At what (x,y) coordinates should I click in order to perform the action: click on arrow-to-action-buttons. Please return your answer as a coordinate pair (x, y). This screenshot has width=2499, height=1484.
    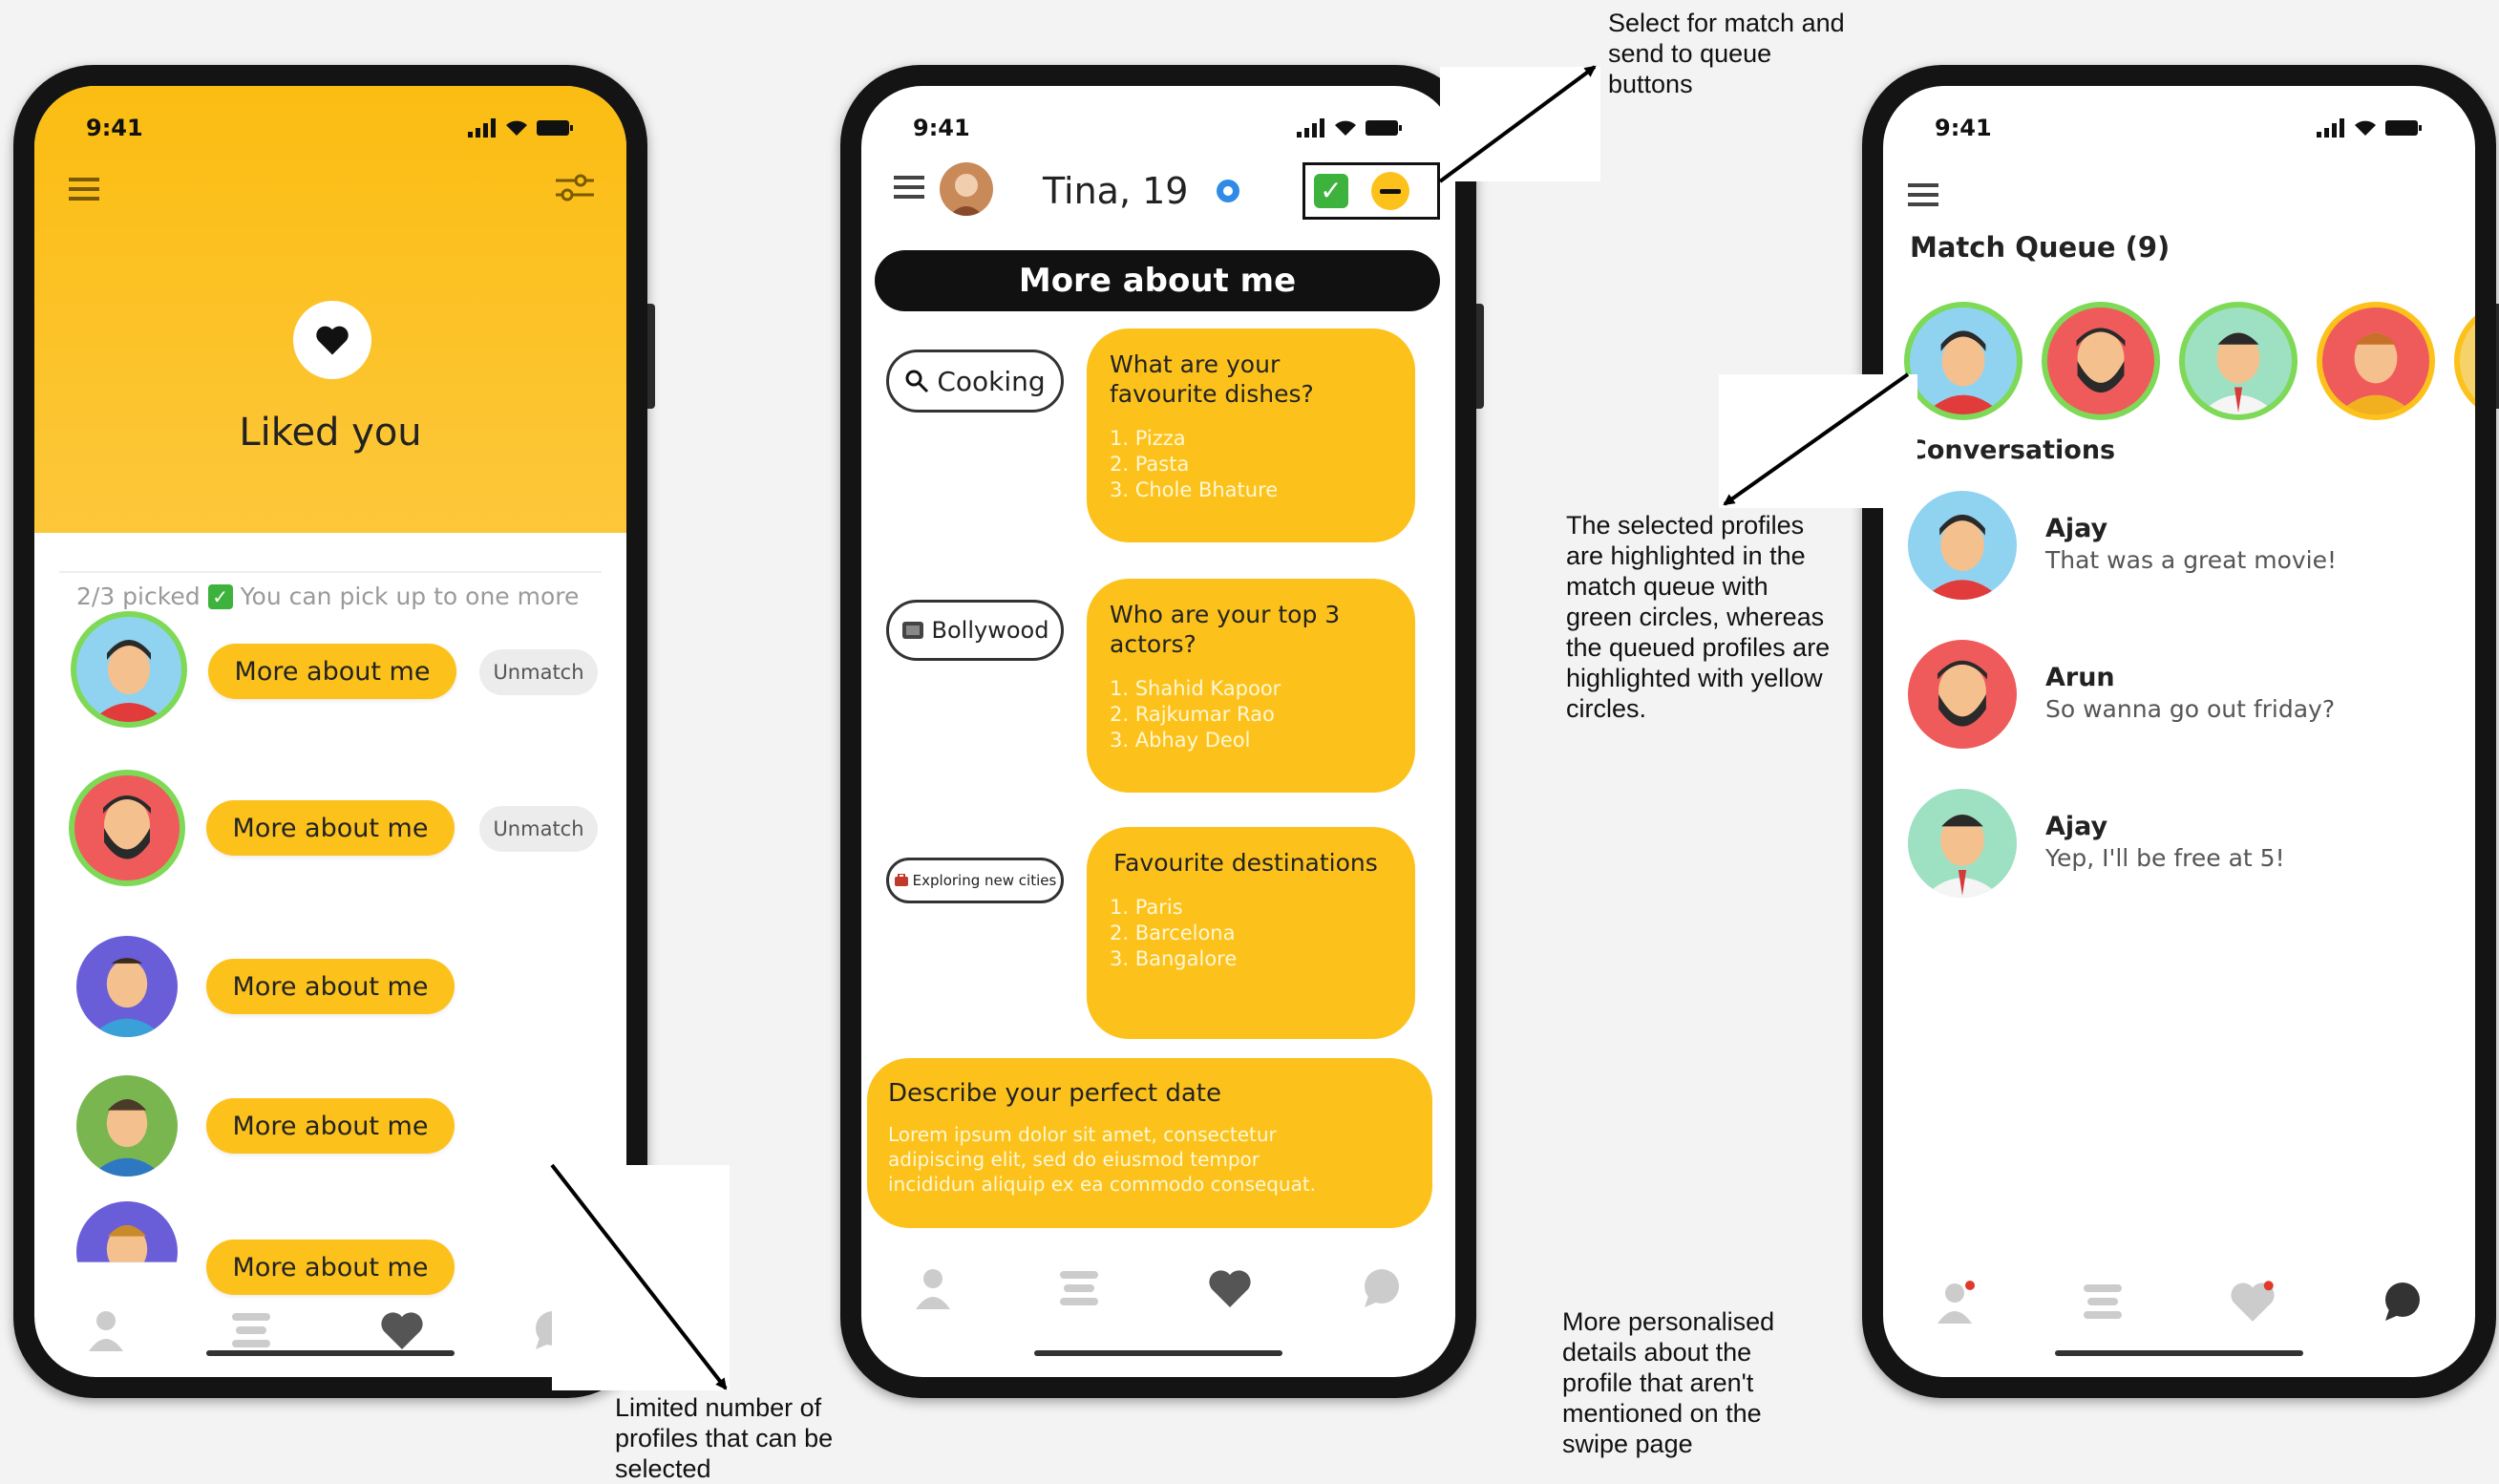
    Looking at the image, I should click on (1517, 124).